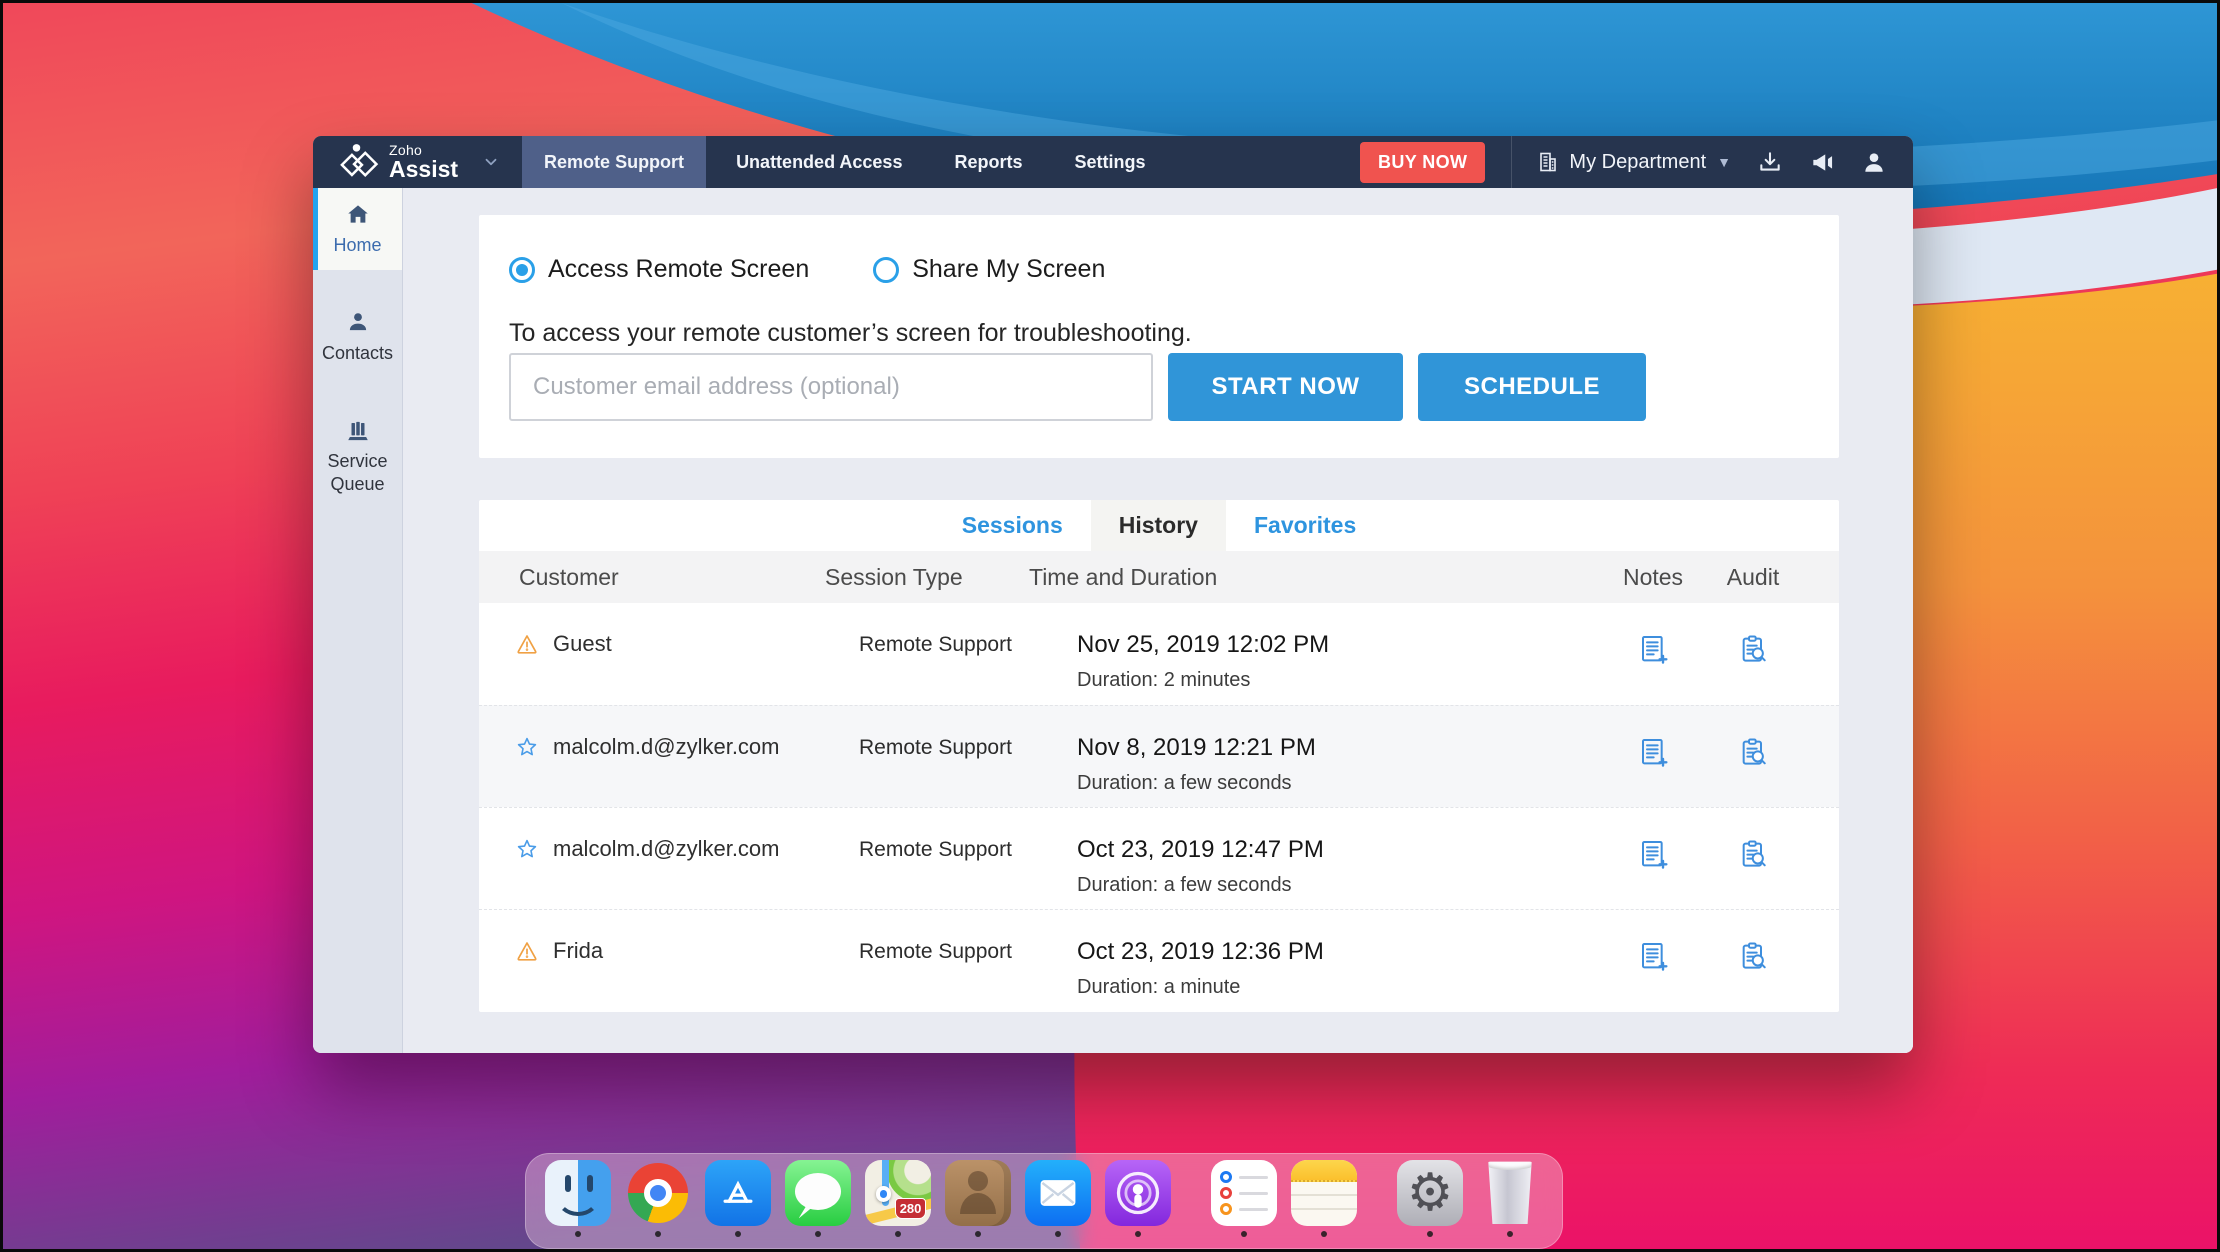 The image size is (2220, 1252). Describe the element at coordinates (1822, 162) in the screenshot. I see `megaphone-icon` at that location.